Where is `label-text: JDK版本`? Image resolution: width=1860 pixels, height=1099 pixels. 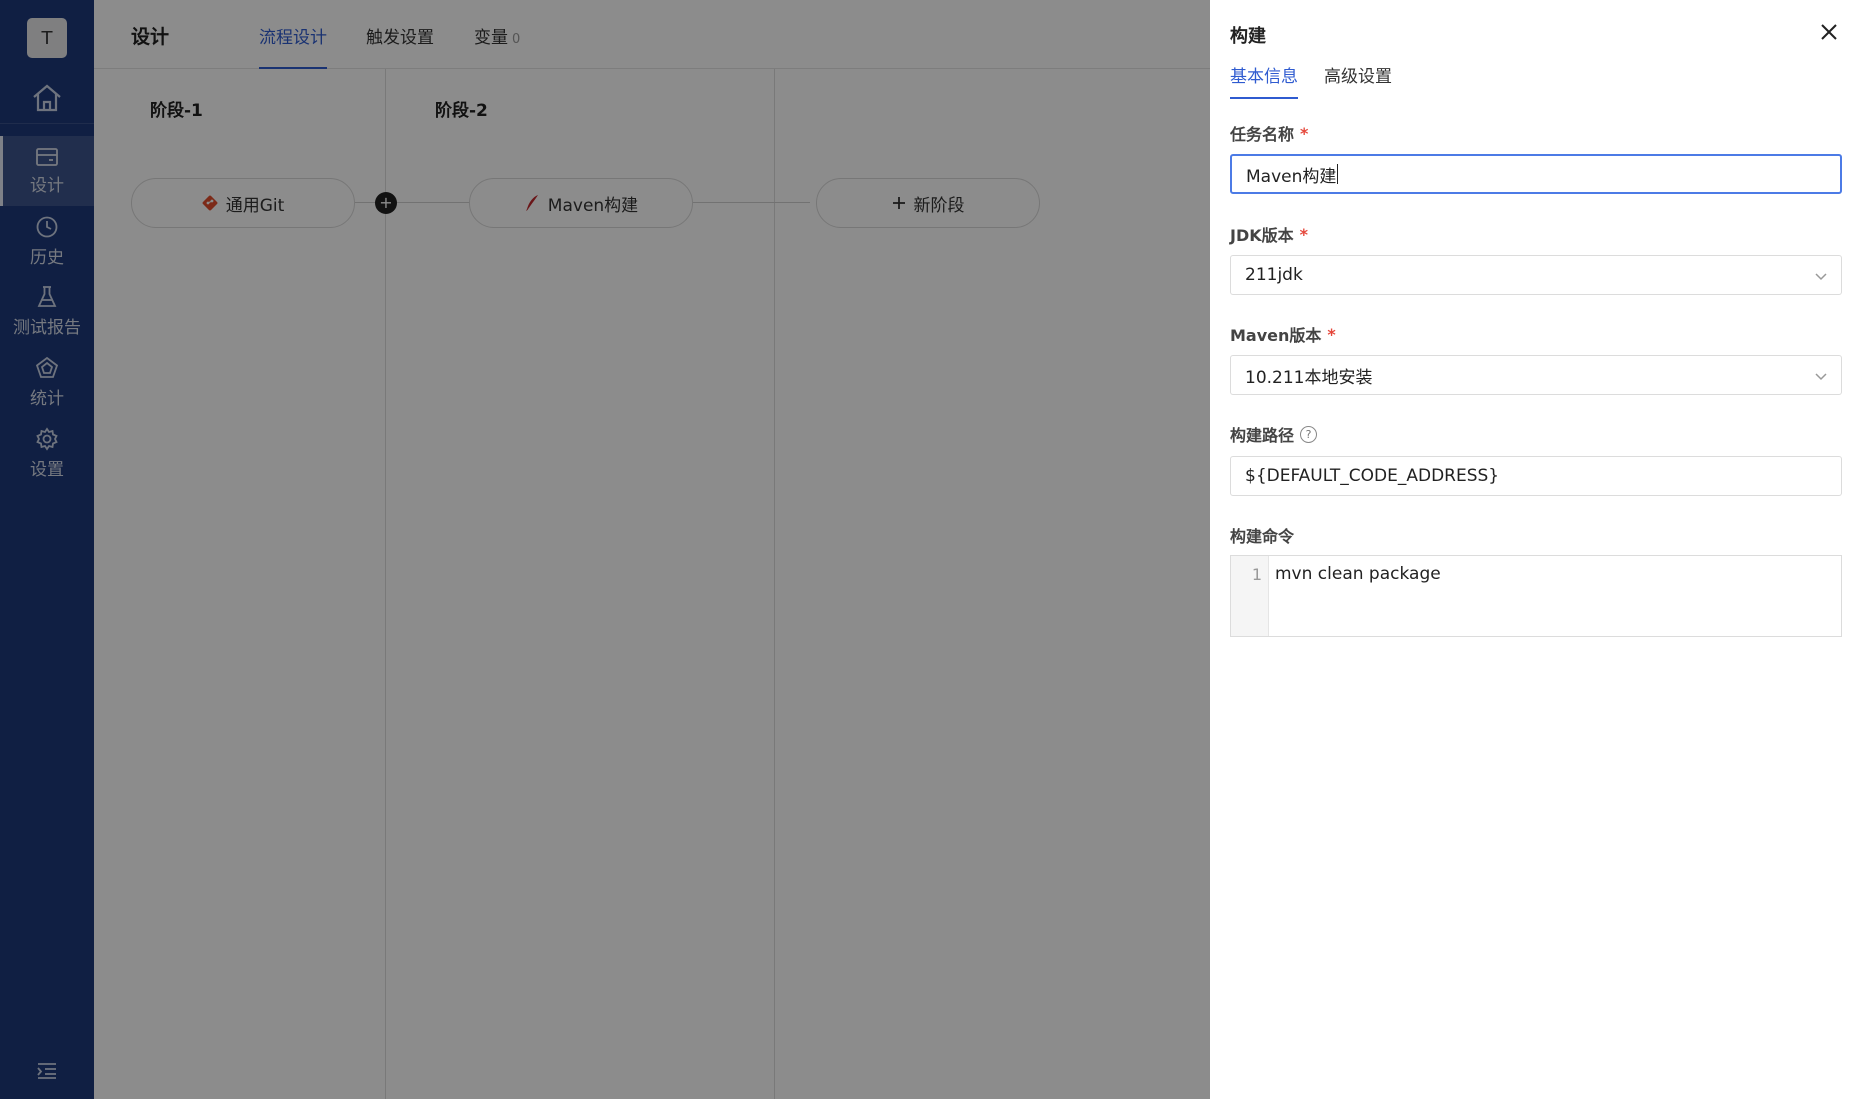 label-text: JDK版本 is located at coordinates (1262, 235).